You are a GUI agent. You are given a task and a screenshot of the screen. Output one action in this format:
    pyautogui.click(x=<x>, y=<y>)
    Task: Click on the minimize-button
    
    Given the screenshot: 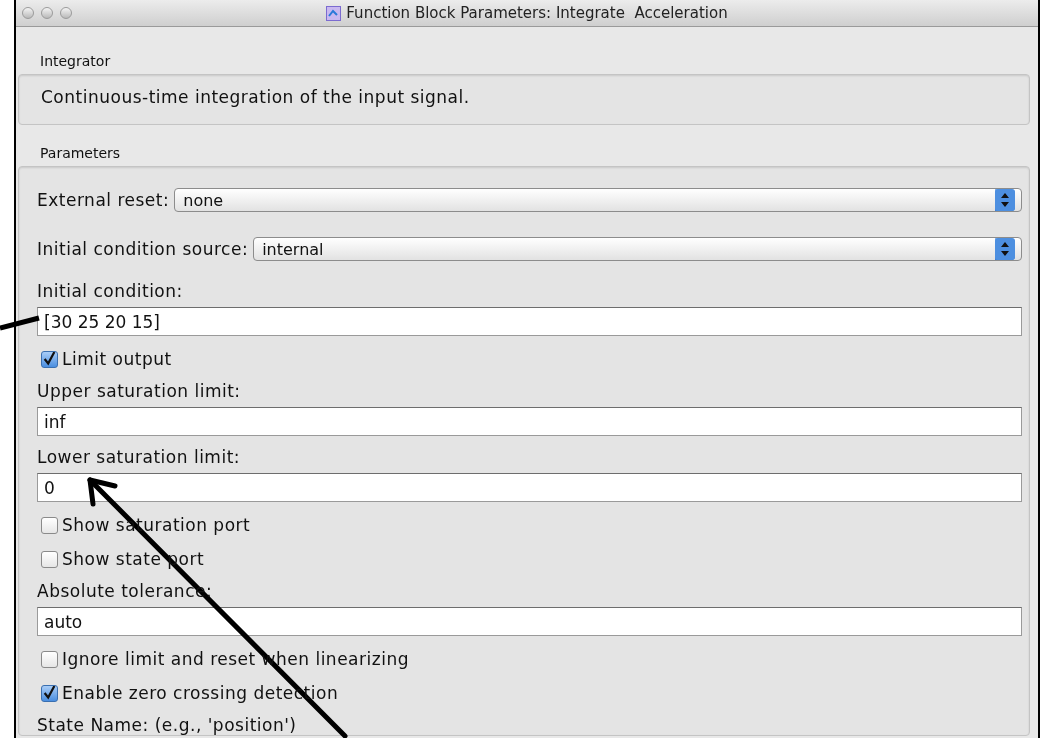 What is the action you would take?
    pyautogui.click(x=47, y=13)
    